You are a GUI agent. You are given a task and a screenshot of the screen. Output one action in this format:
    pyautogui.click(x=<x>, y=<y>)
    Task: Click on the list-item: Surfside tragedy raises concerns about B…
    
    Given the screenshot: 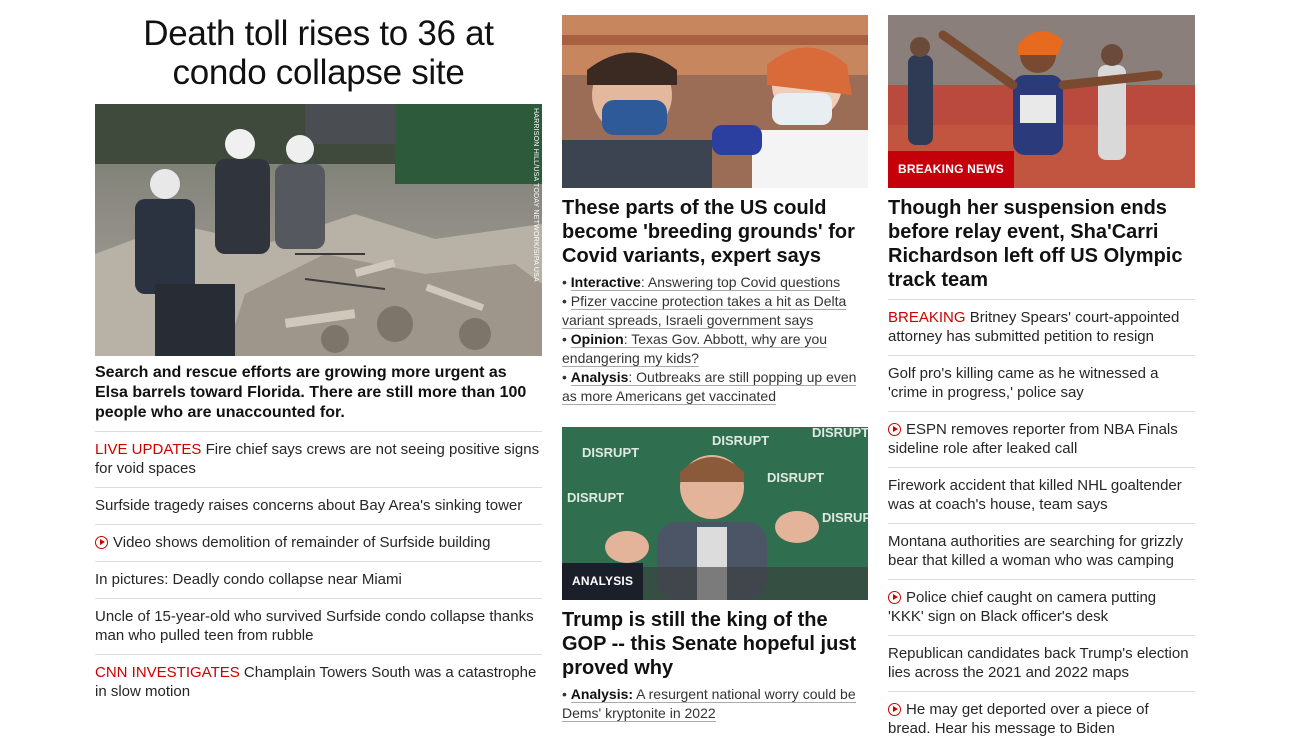 What is the action you would take?
    pyautogui.click(x=318, y=505)
    